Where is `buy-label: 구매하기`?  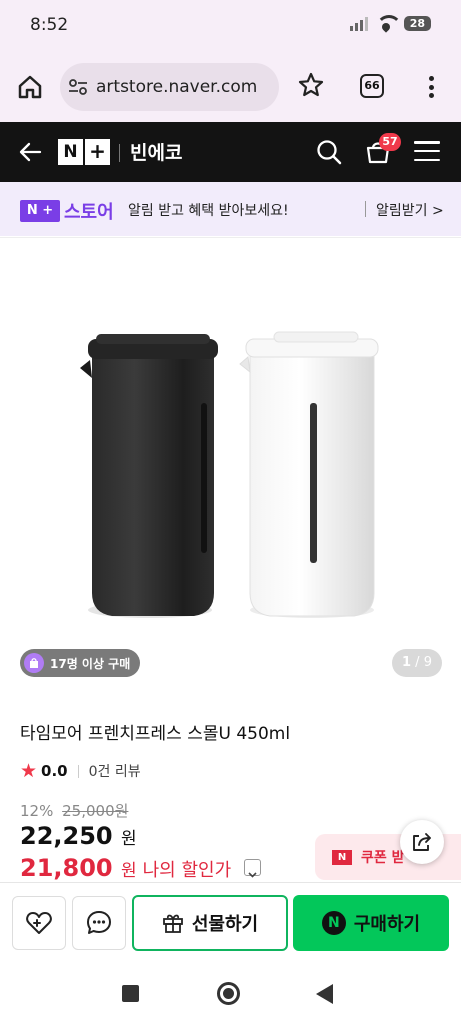 buy-label: 구매하기 is located at coordinates (387, 924).